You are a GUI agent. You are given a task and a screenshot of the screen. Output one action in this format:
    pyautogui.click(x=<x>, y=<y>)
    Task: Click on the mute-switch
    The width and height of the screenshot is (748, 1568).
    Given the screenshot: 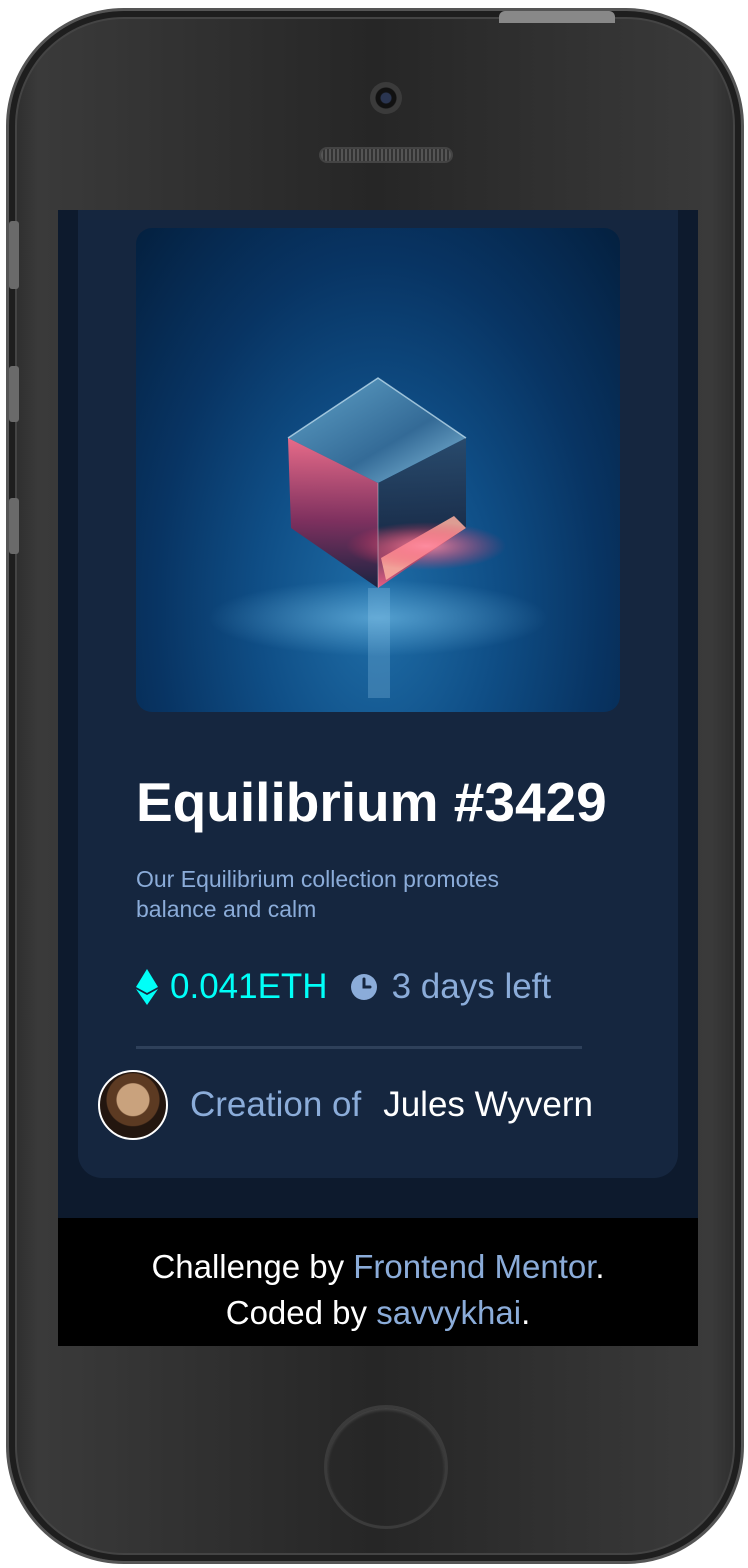 What is the action you would take?
    pyautogui.click(x=14, y=255)
    